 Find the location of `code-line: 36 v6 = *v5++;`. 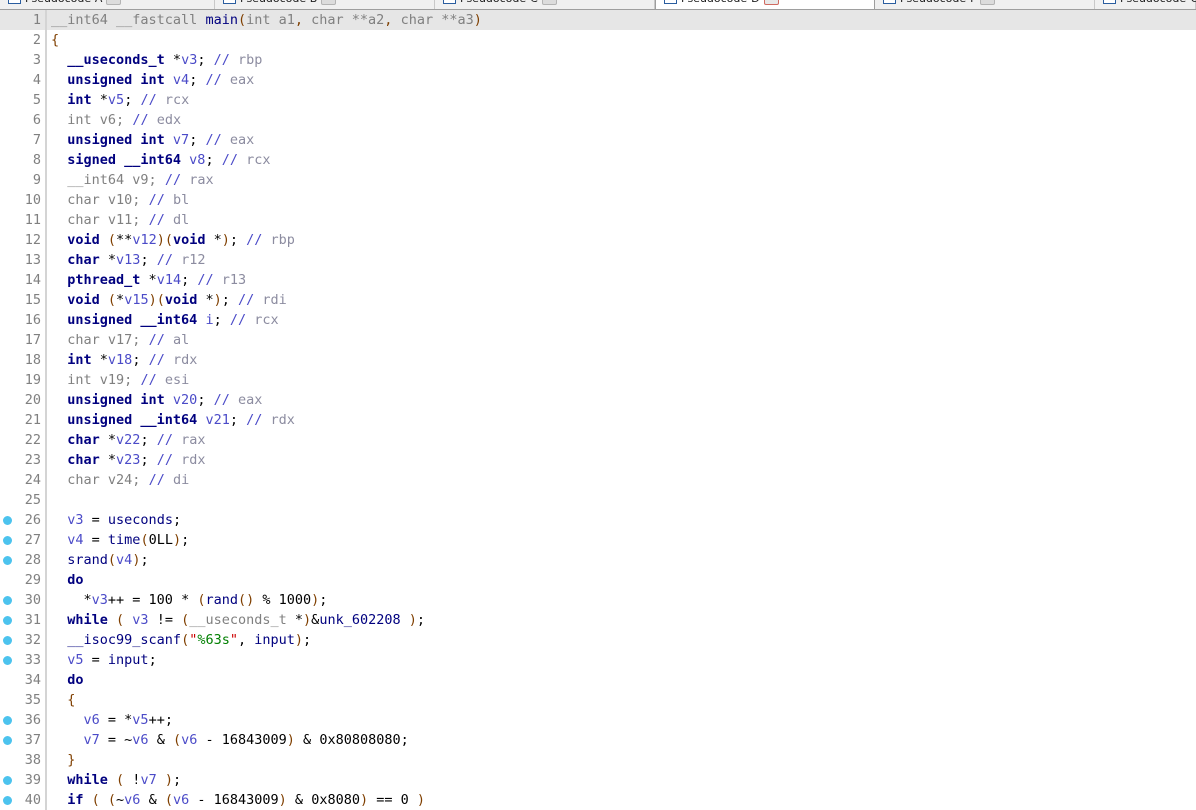

code-line: 36 v6 = *v5++; is located at coordinates (598, 720).